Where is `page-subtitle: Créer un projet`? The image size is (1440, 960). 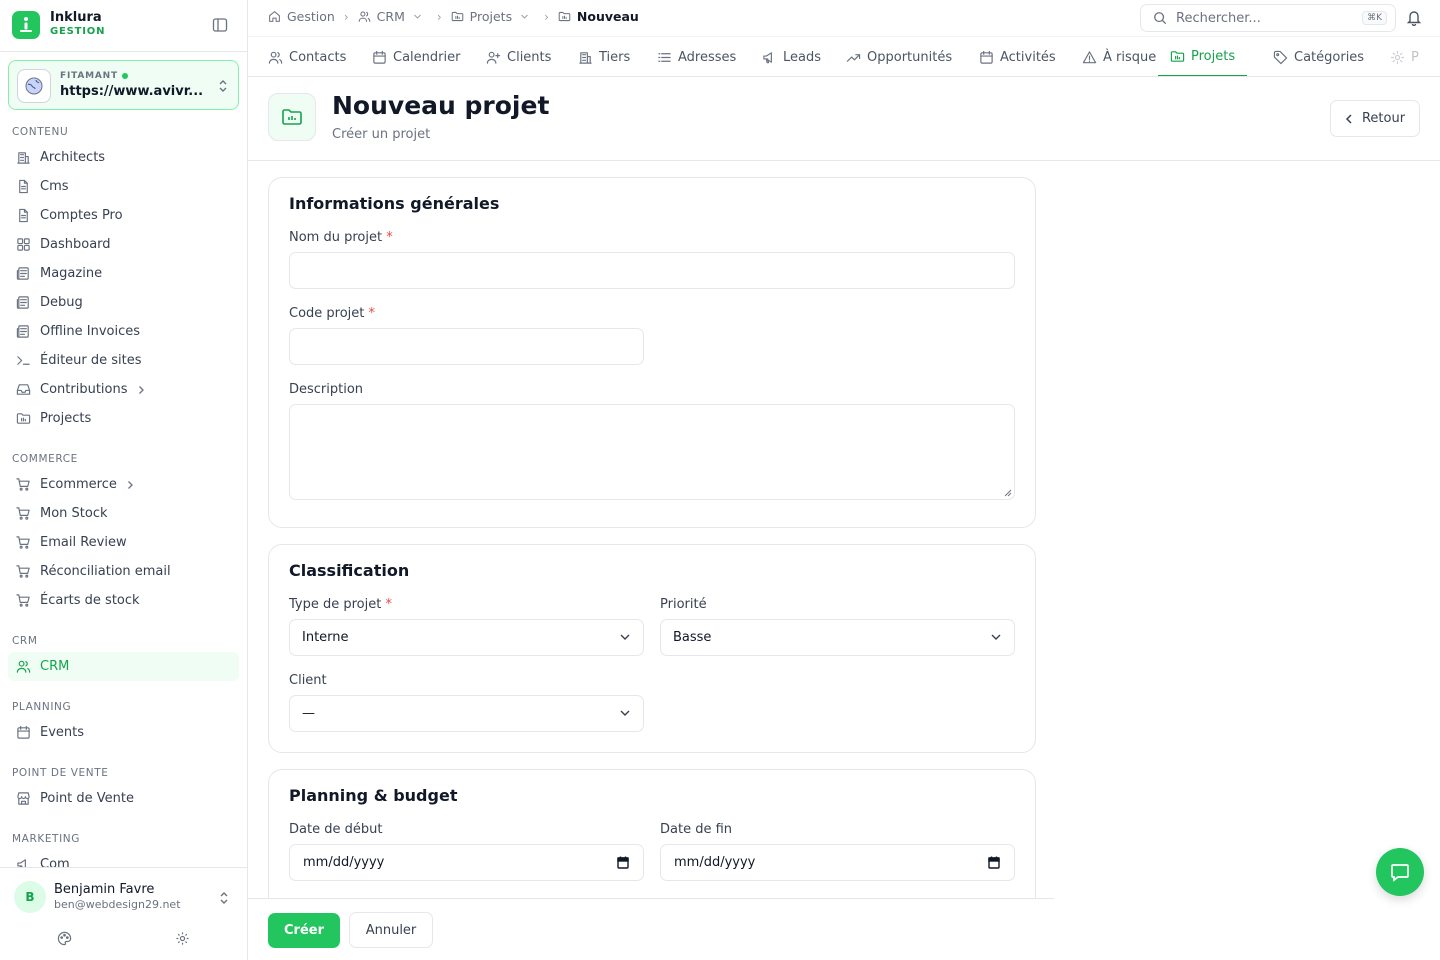
page-subtitle: Créer un projet is located at coordinates (381, 134).